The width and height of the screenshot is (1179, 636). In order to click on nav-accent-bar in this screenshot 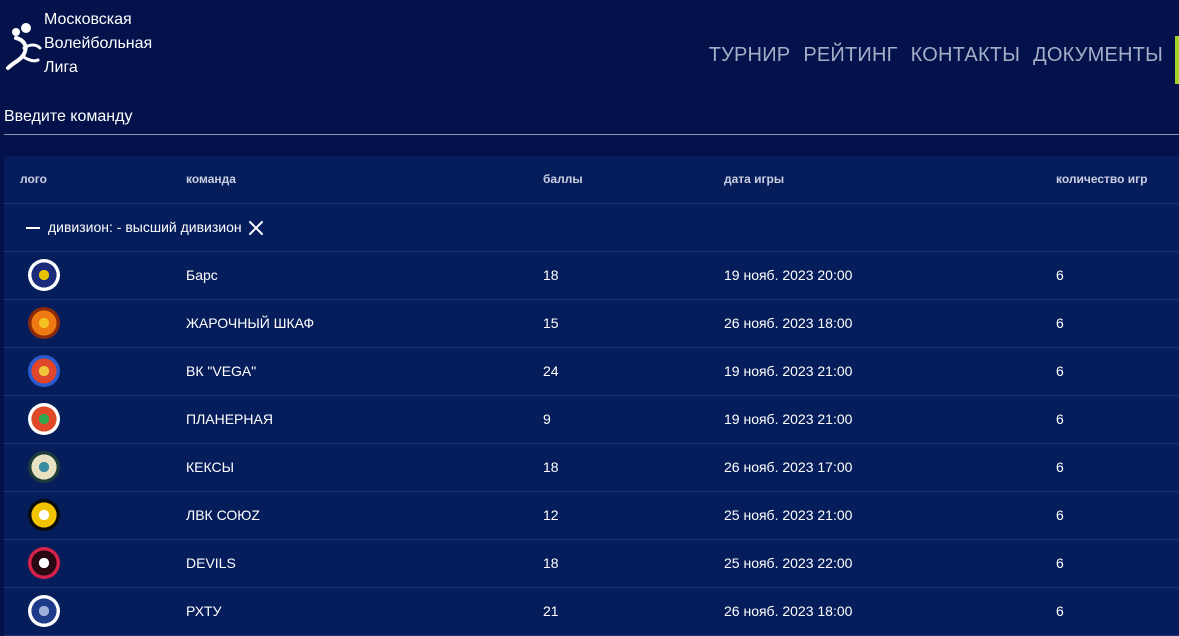, I will do `click(1177, 60)`.